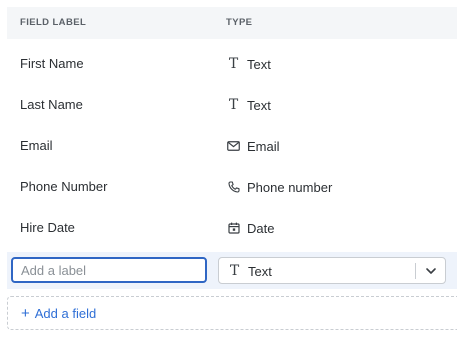 This screenshot has width=457, height=339. What do you see at coordinates (52, 63) in the screenshot?
I see `field-label: First Name` at bounding box center [52, 63].